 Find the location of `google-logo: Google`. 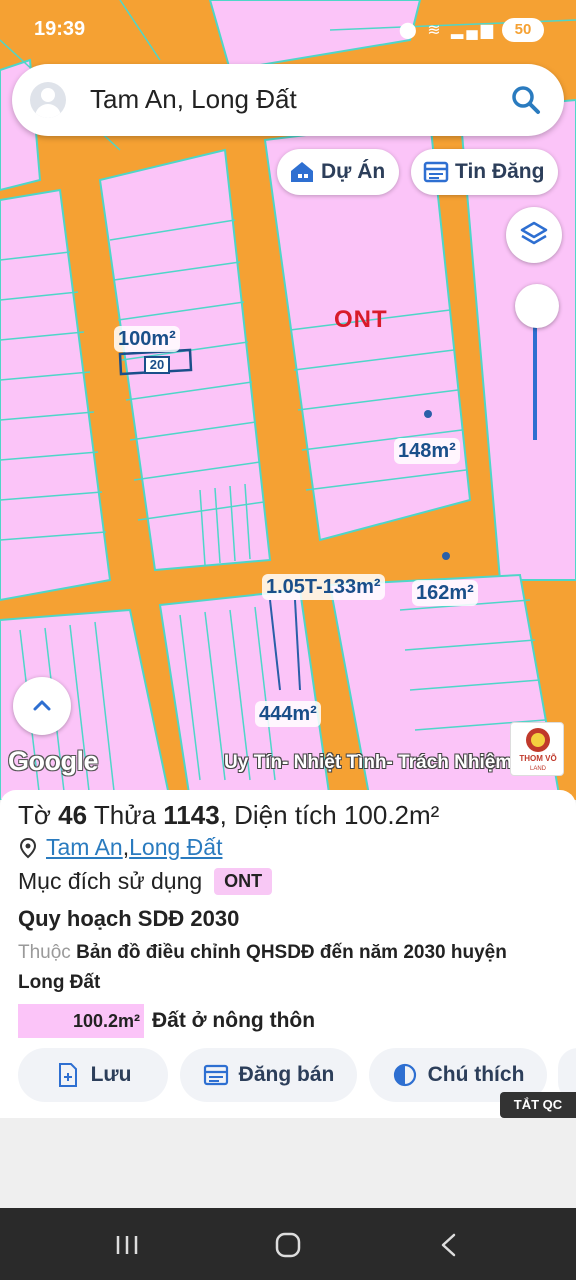

google-logo: Google is located at coordinates (53, 761).